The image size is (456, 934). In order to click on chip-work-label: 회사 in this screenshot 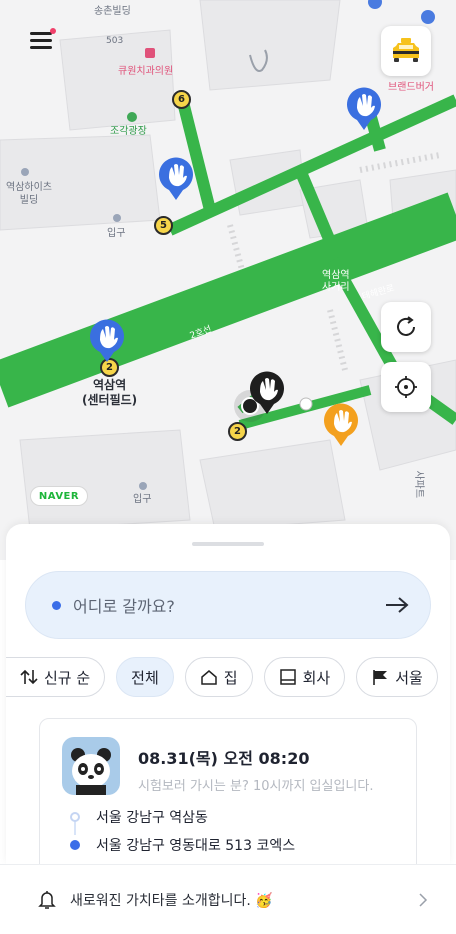, I will do `click(316, 677)`.